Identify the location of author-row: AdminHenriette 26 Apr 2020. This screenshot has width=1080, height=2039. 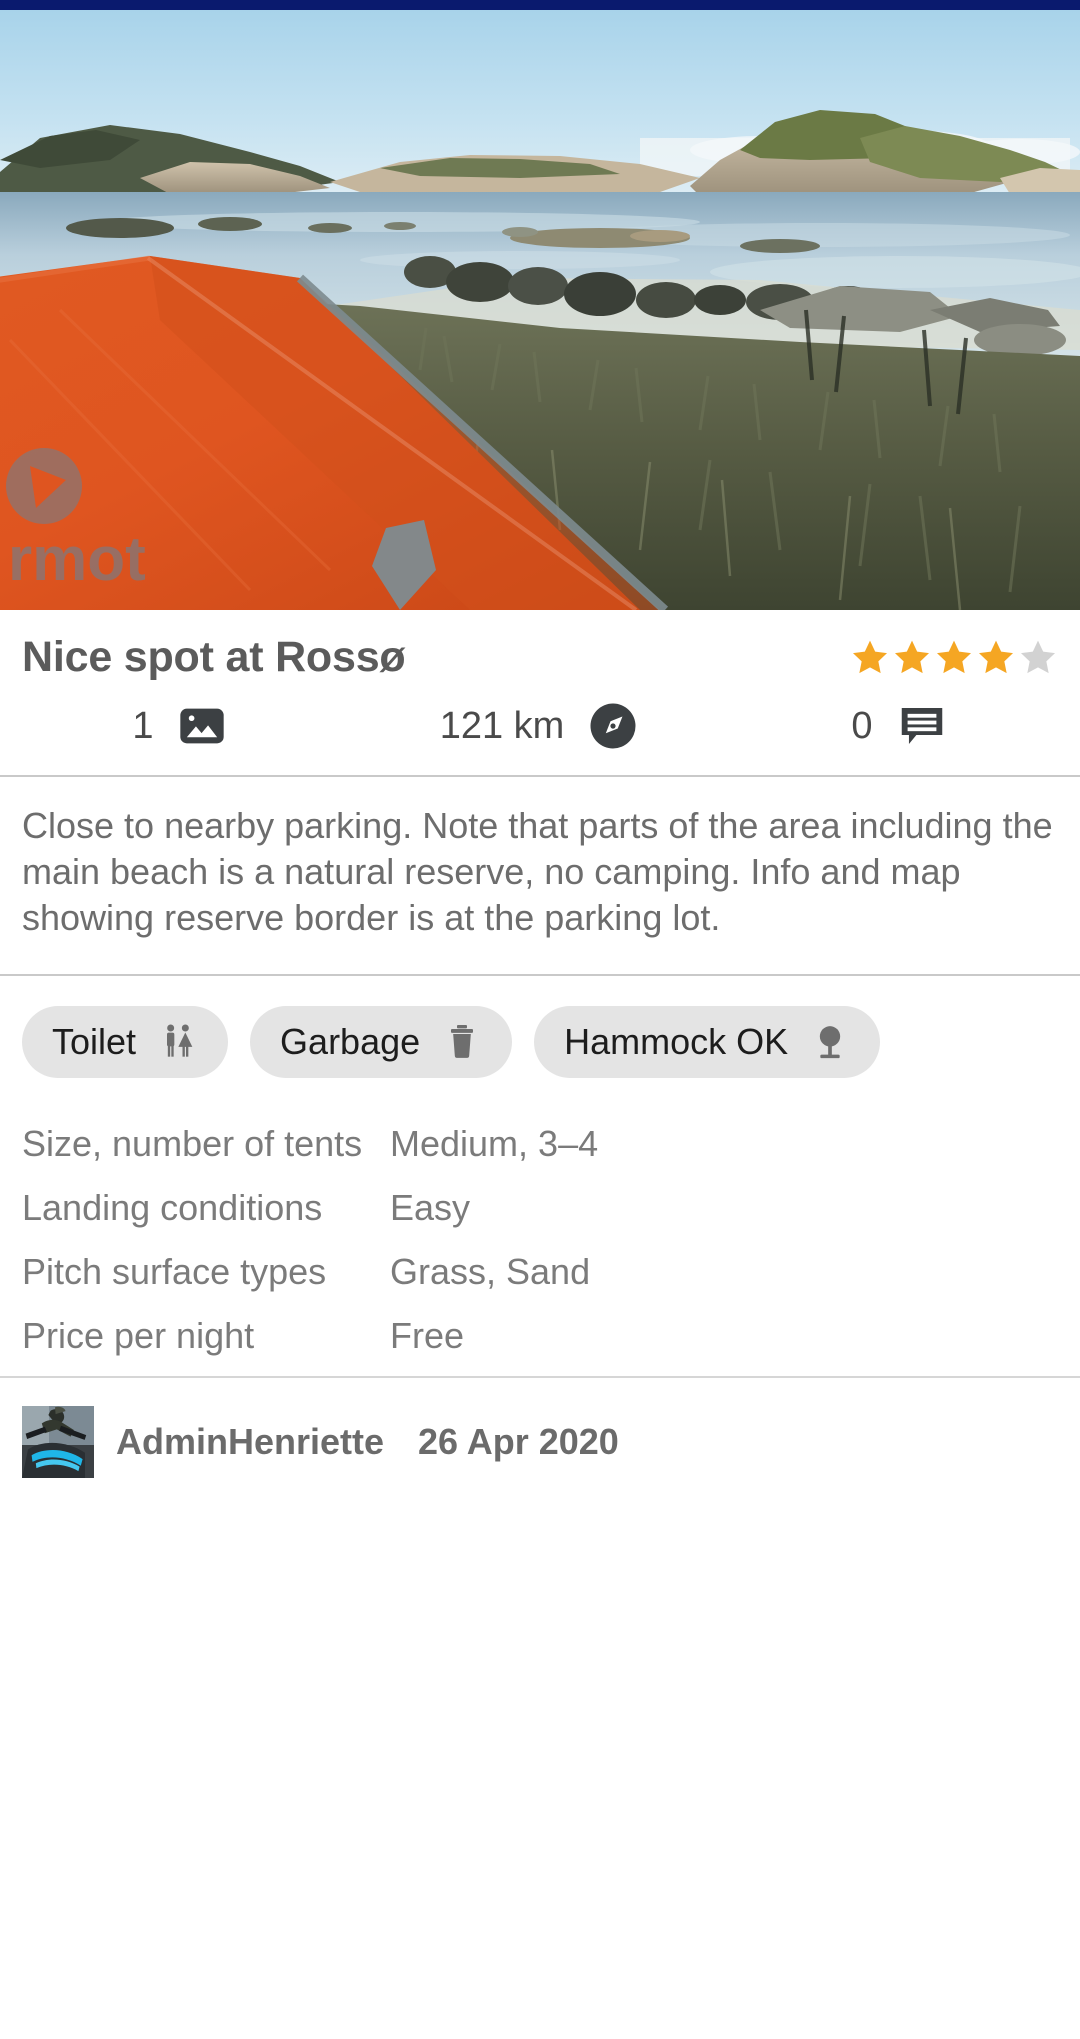
(540, 1442).